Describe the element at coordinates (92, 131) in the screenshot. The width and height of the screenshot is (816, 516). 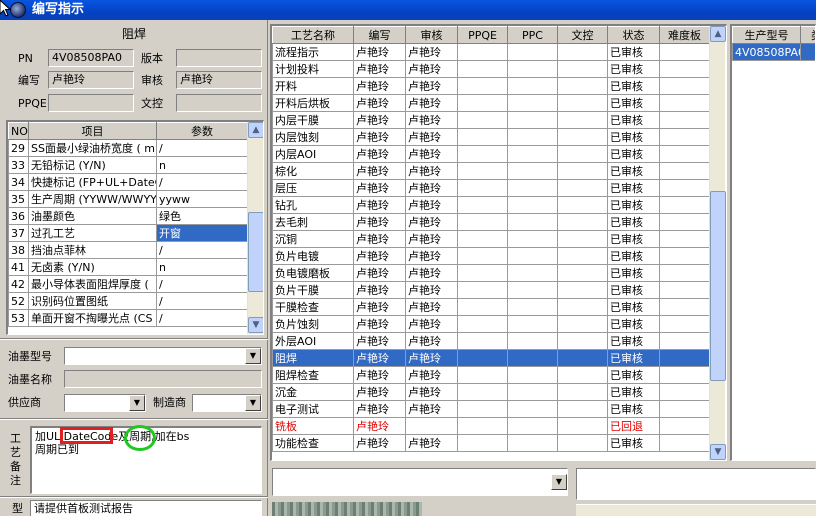
I see `param-col-item: 项目` at that location.